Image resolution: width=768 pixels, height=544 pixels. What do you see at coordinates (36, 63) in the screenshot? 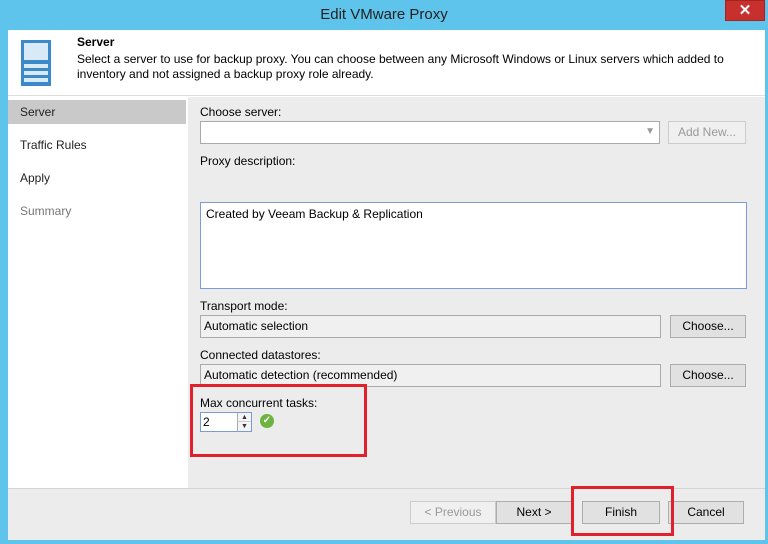
I see `server-icon` at bounding box center [36, 63].